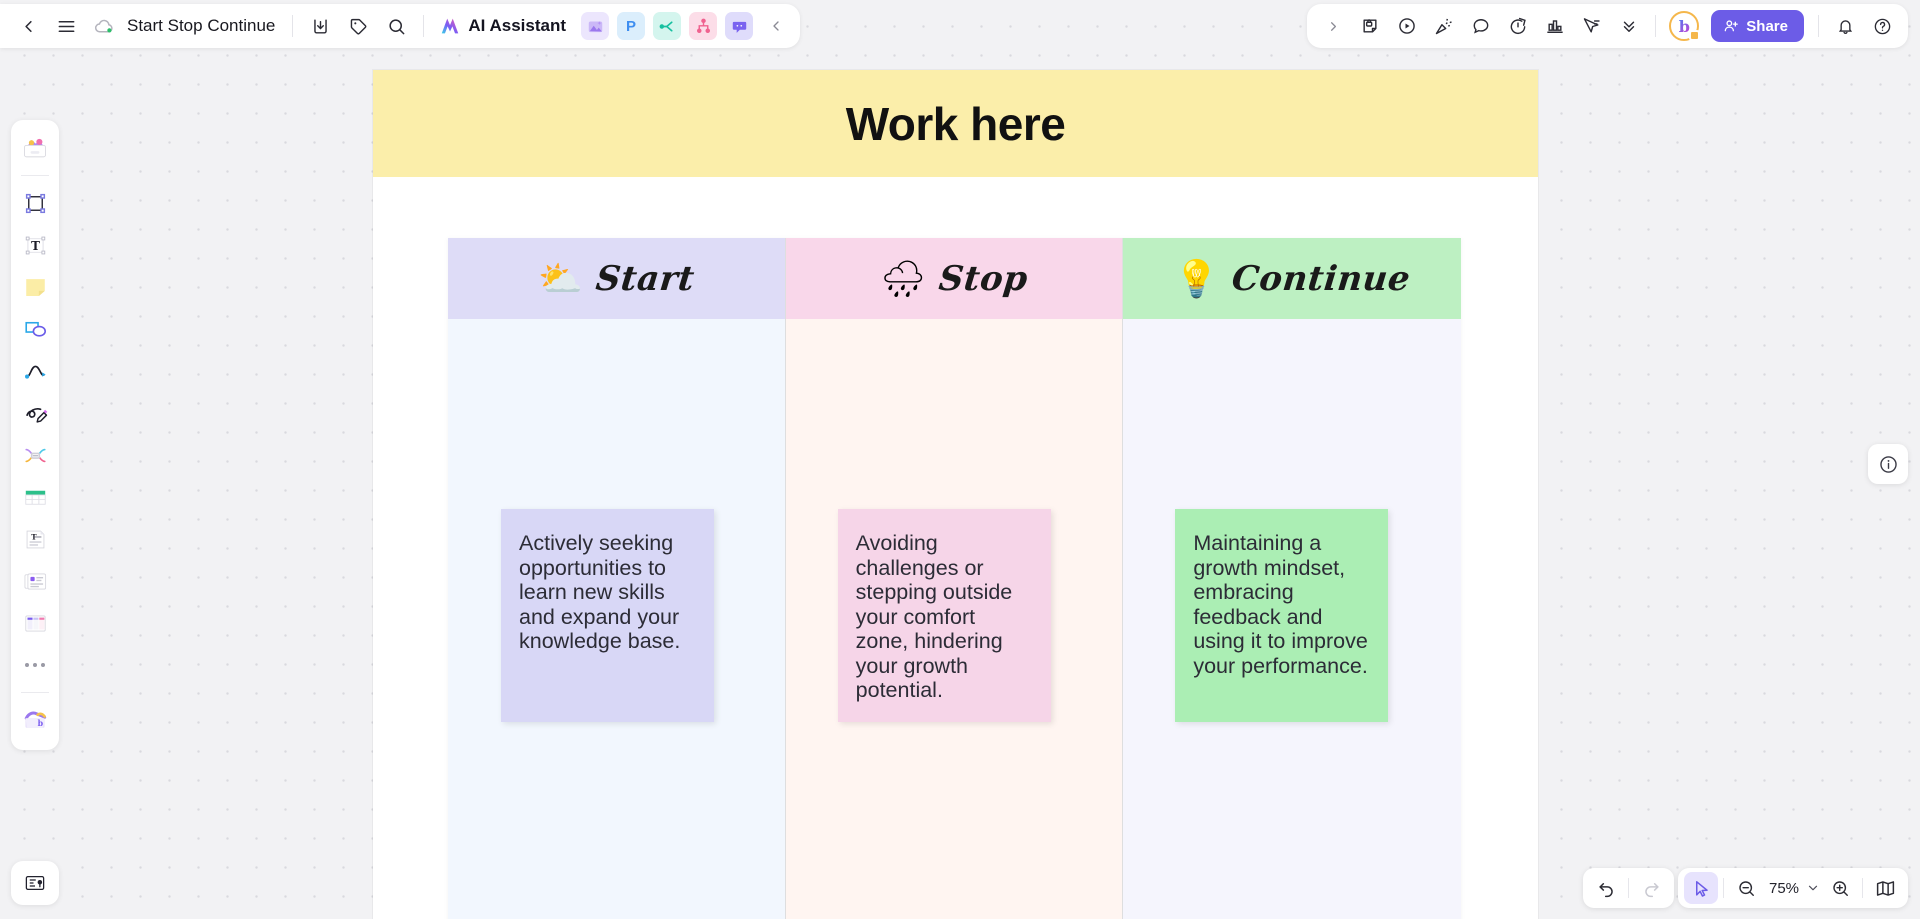 The width and height of the screenshot is (1920, 919). I want to click on mini-app-presentation: P, so click(631, 26).